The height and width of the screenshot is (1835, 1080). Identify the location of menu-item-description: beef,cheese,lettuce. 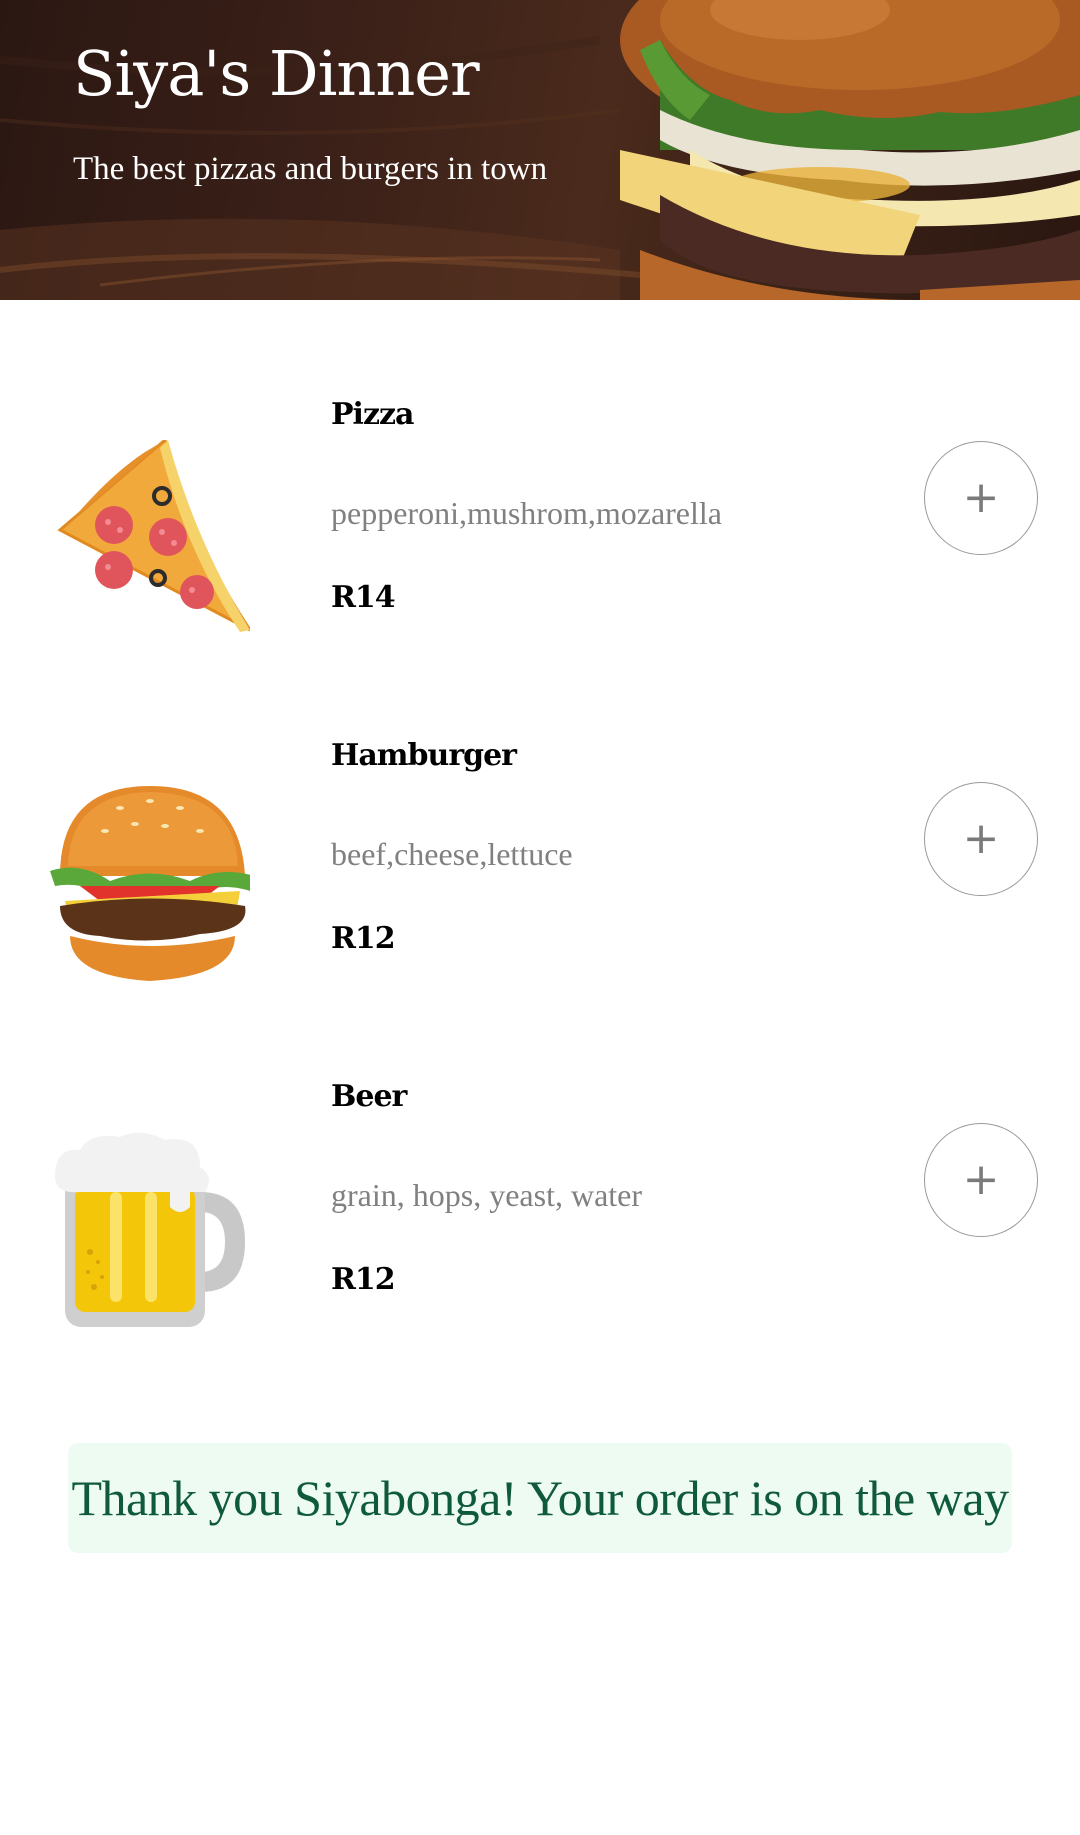
(452, 854).